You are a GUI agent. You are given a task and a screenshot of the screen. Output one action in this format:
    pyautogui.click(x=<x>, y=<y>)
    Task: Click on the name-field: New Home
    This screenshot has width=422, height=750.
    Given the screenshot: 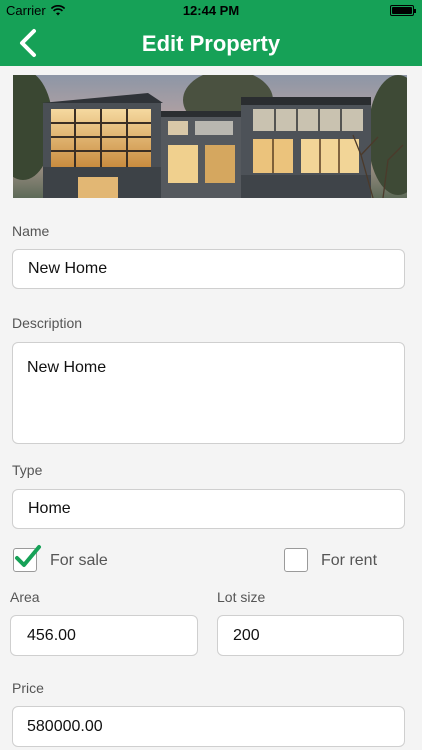 What is the action you would take?
    pyautogui.click(x=208, y=269)
    